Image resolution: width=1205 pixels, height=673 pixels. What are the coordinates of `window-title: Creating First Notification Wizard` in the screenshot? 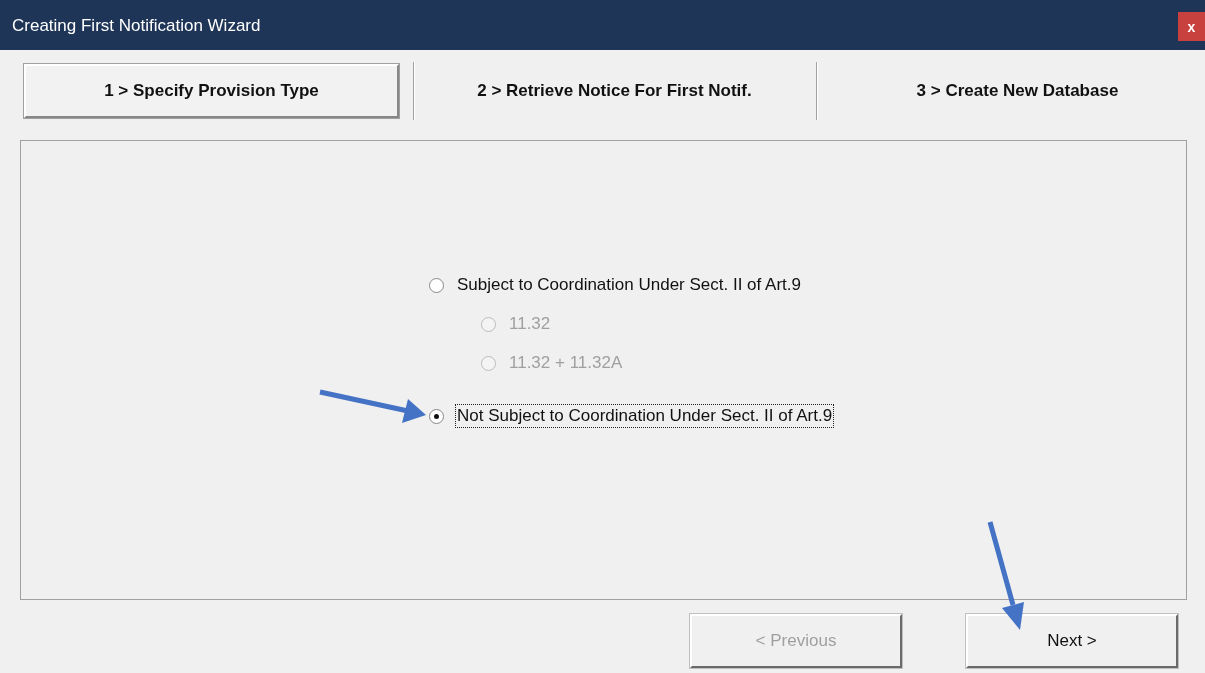 It's located at (136, 26).